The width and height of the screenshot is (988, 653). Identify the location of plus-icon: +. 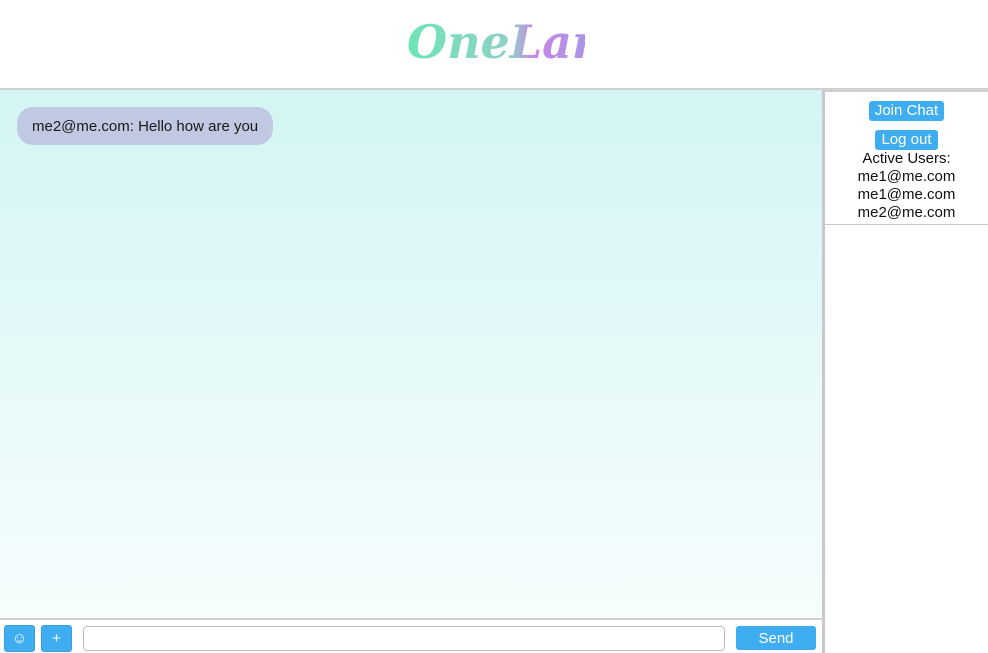
(56, 638).